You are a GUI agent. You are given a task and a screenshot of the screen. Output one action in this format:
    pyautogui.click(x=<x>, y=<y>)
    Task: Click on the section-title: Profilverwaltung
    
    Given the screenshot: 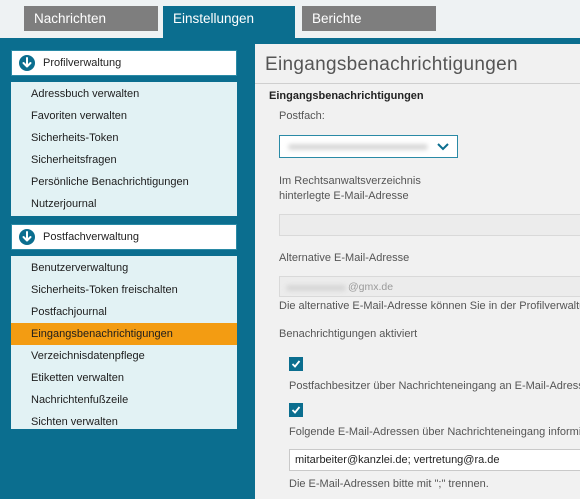 What is the action you would take?
    pyautogui.click(x=82, y=63)
    